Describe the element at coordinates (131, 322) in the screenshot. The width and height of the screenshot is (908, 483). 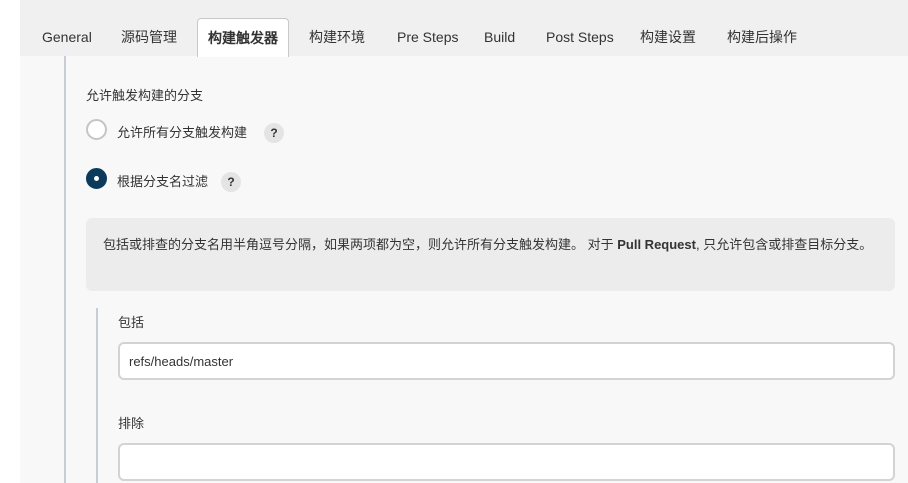
I see `include-label: 包括` at that location.